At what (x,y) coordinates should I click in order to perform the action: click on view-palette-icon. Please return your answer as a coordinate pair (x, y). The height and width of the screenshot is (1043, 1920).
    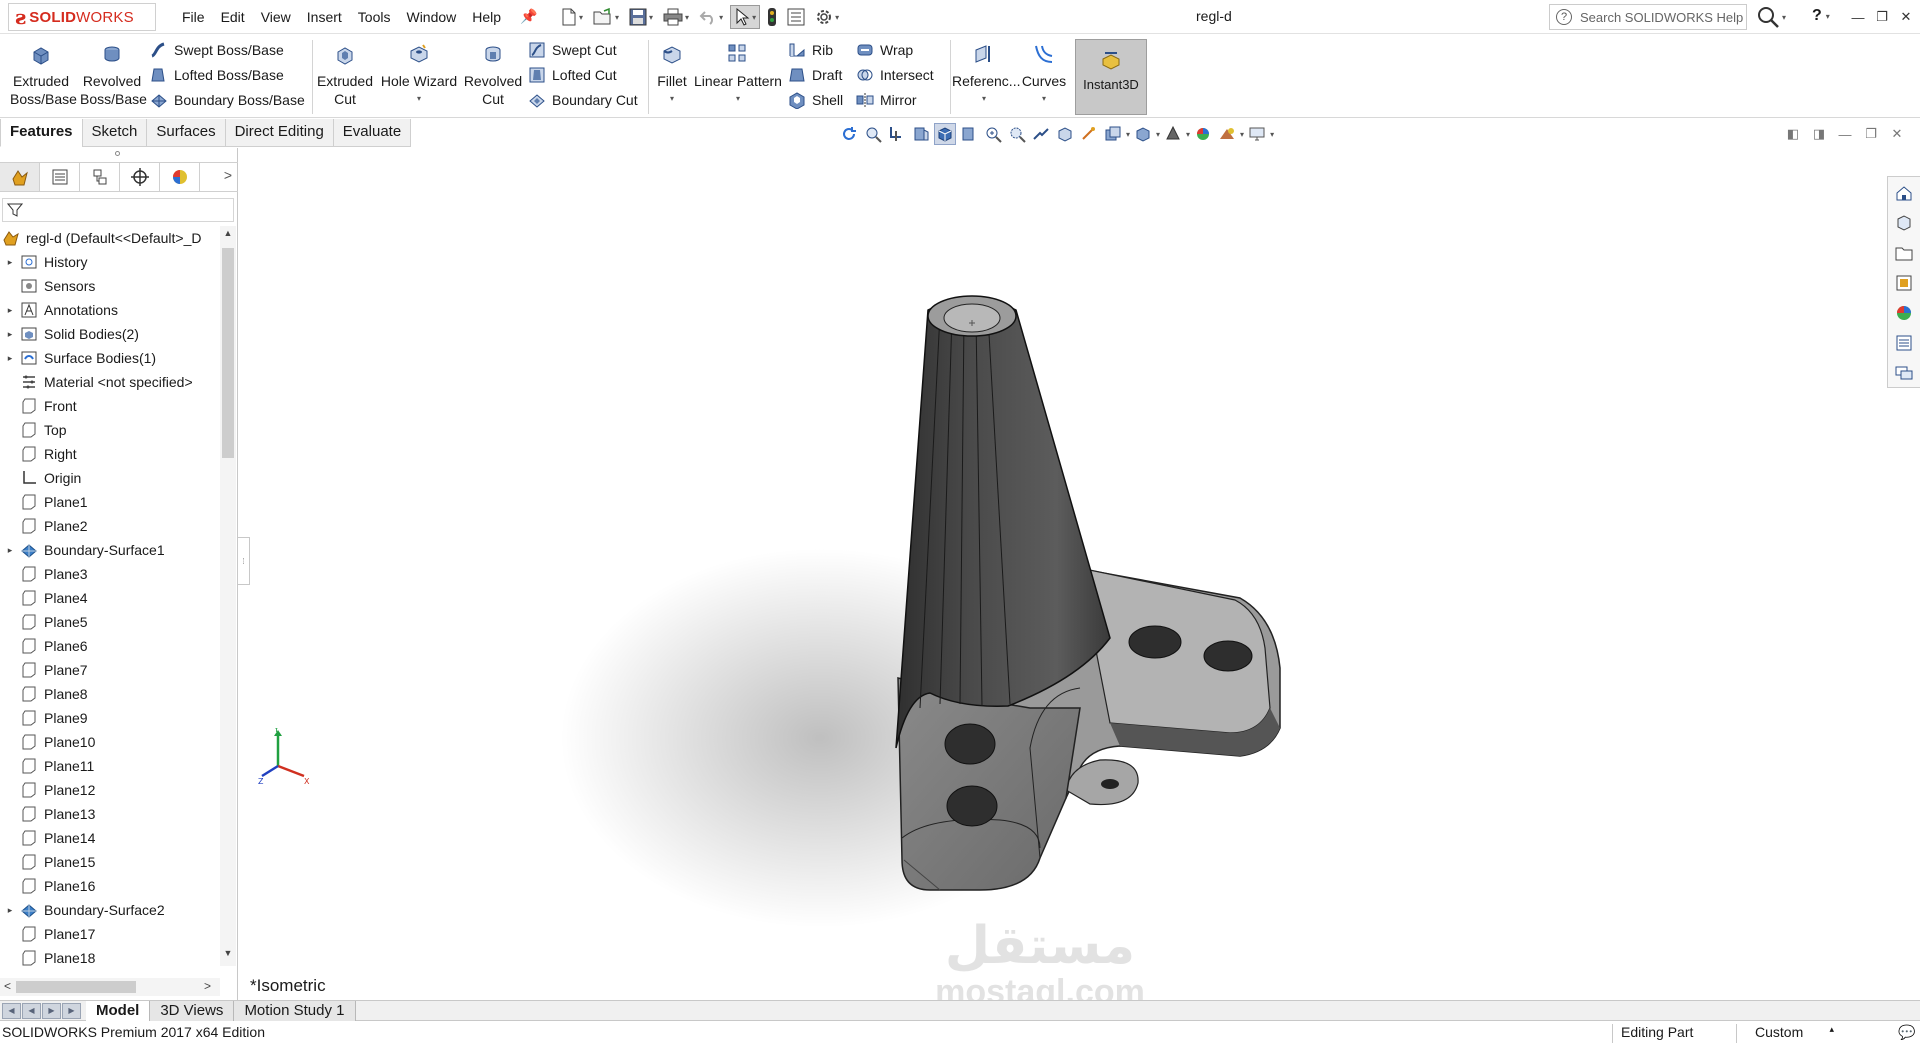
    Looking at the image, I should click on (1904, 283).